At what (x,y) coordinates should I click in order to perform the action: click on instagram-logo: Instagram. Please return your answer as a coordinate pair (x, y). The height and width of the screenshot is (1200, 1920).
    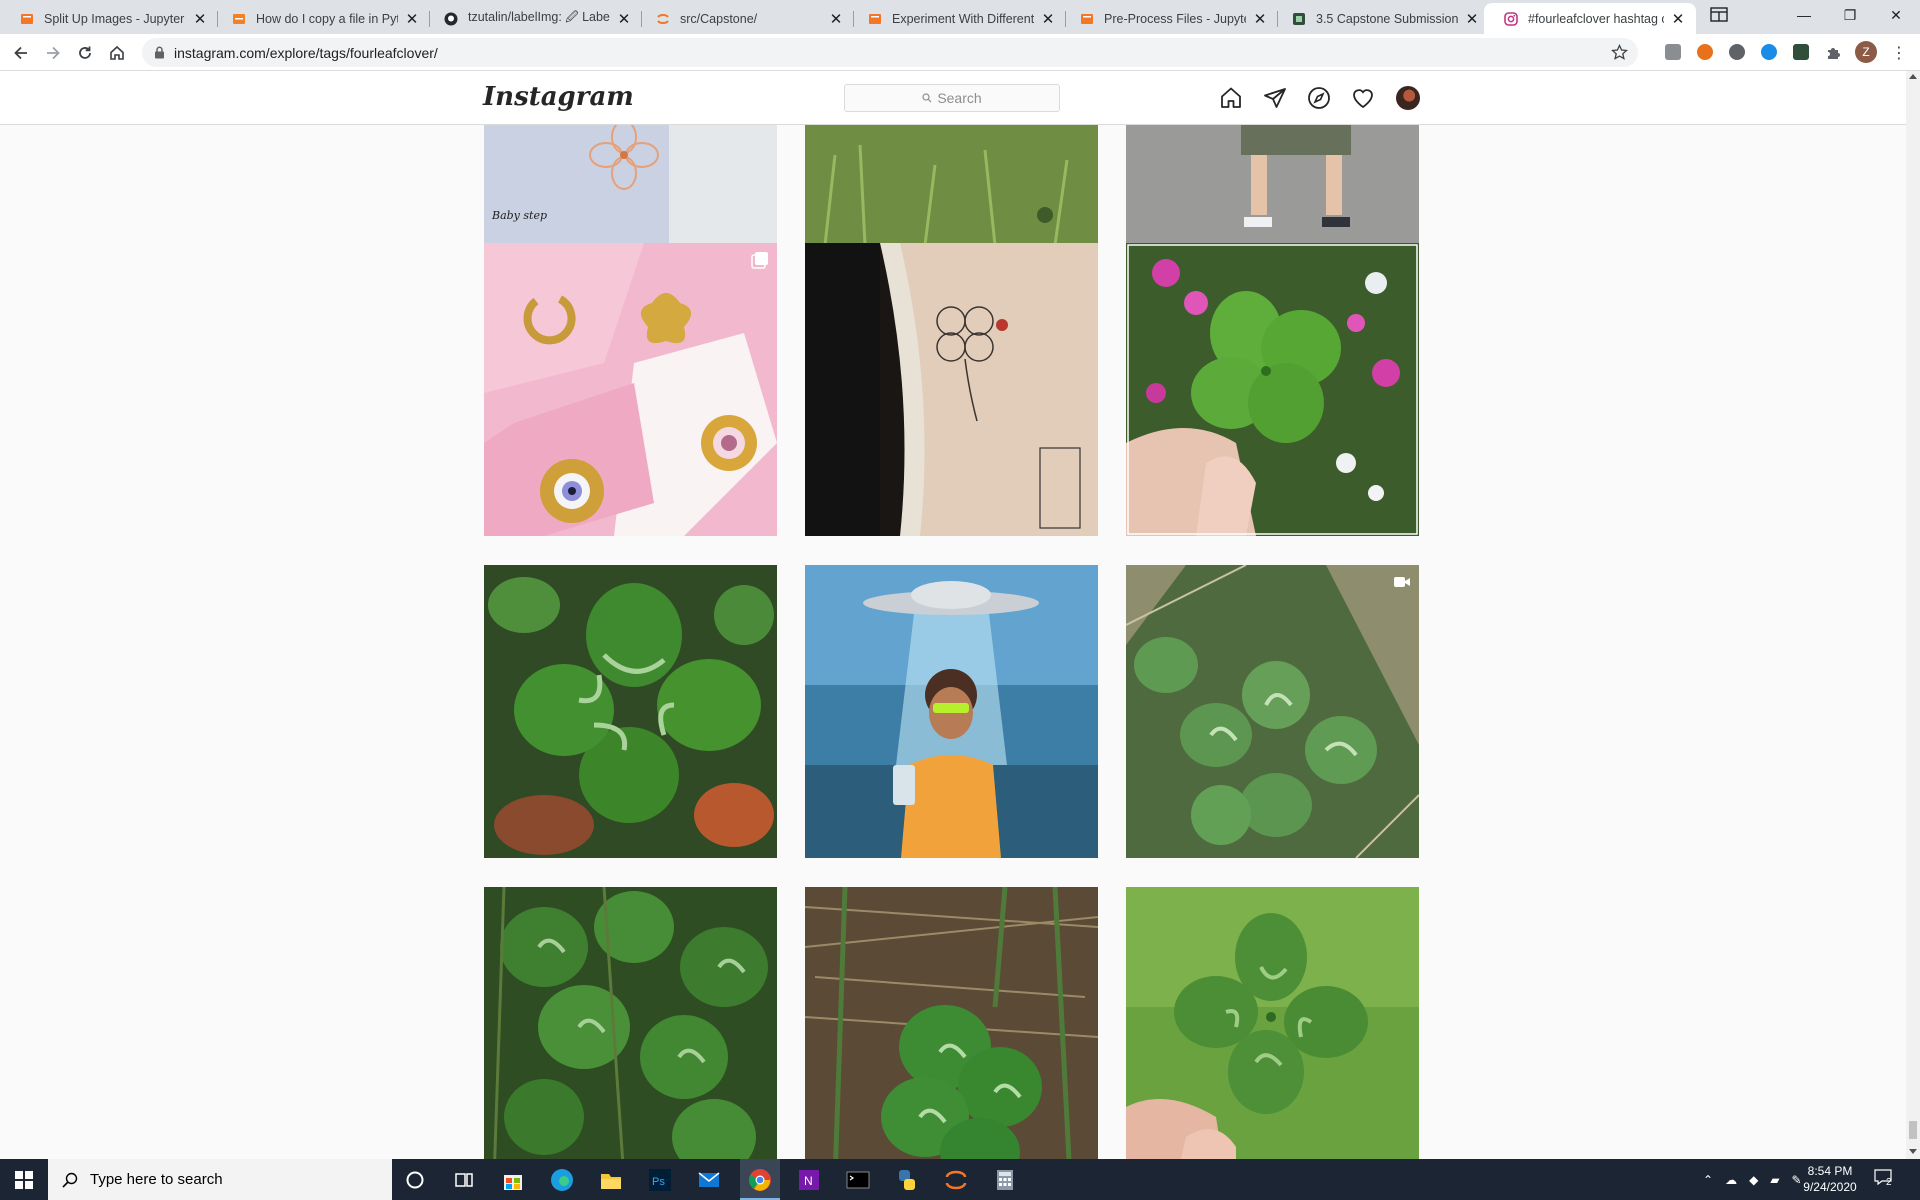
    Looking at the image, I should click on (558, 97).